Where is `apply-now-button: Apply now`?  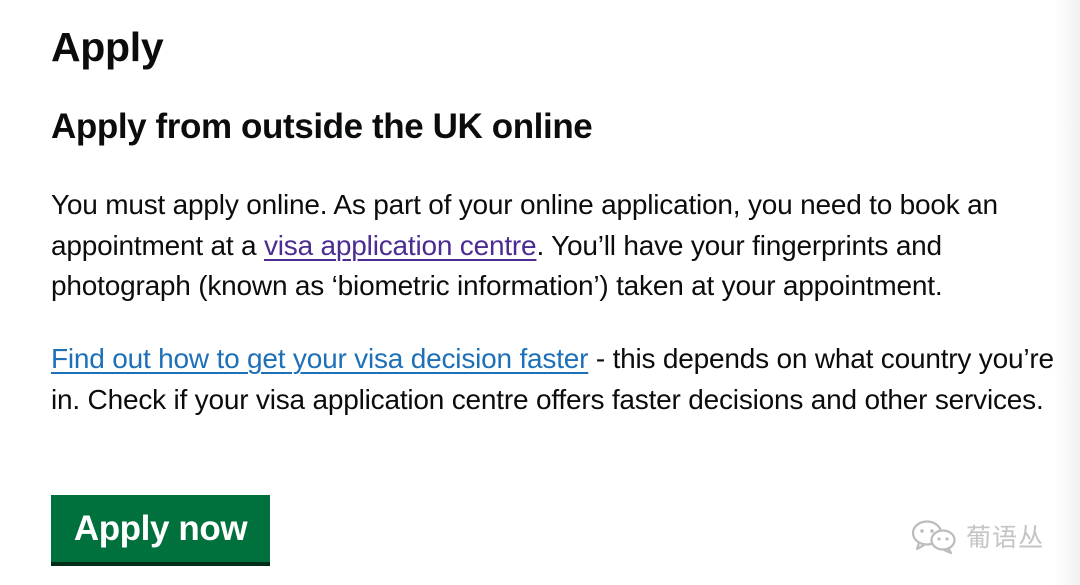
apply-now-button: Apply now is located at coordinates (160, 528).